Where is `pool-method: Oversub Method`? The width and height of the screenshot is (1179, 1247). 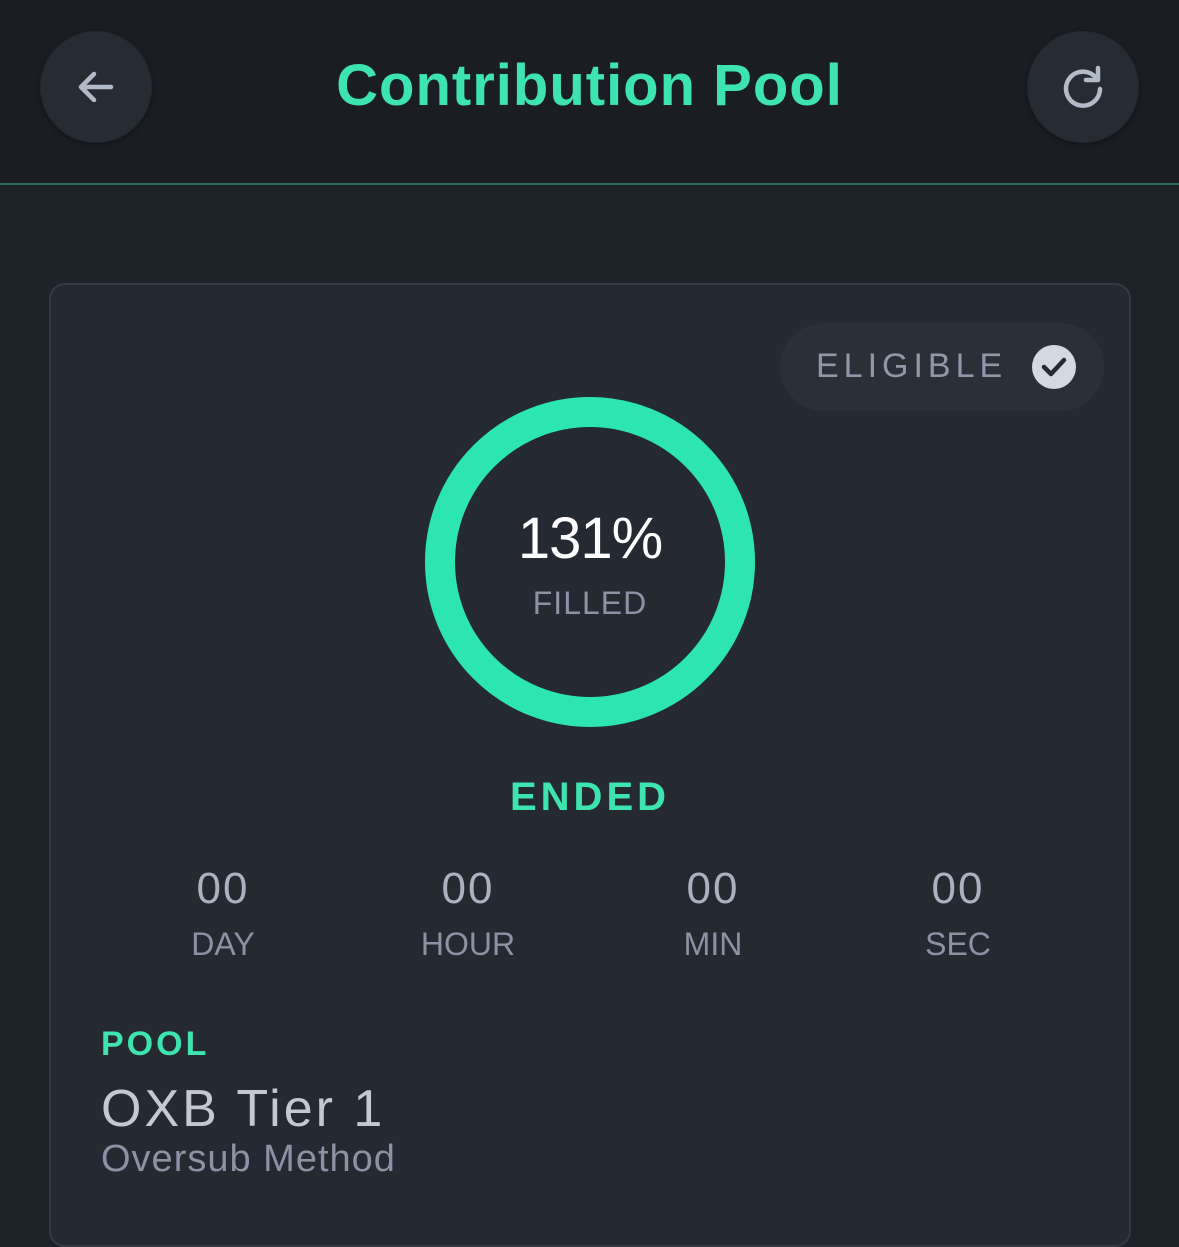 pool-method: Oversub Method is located at coordinates (248, 1159).